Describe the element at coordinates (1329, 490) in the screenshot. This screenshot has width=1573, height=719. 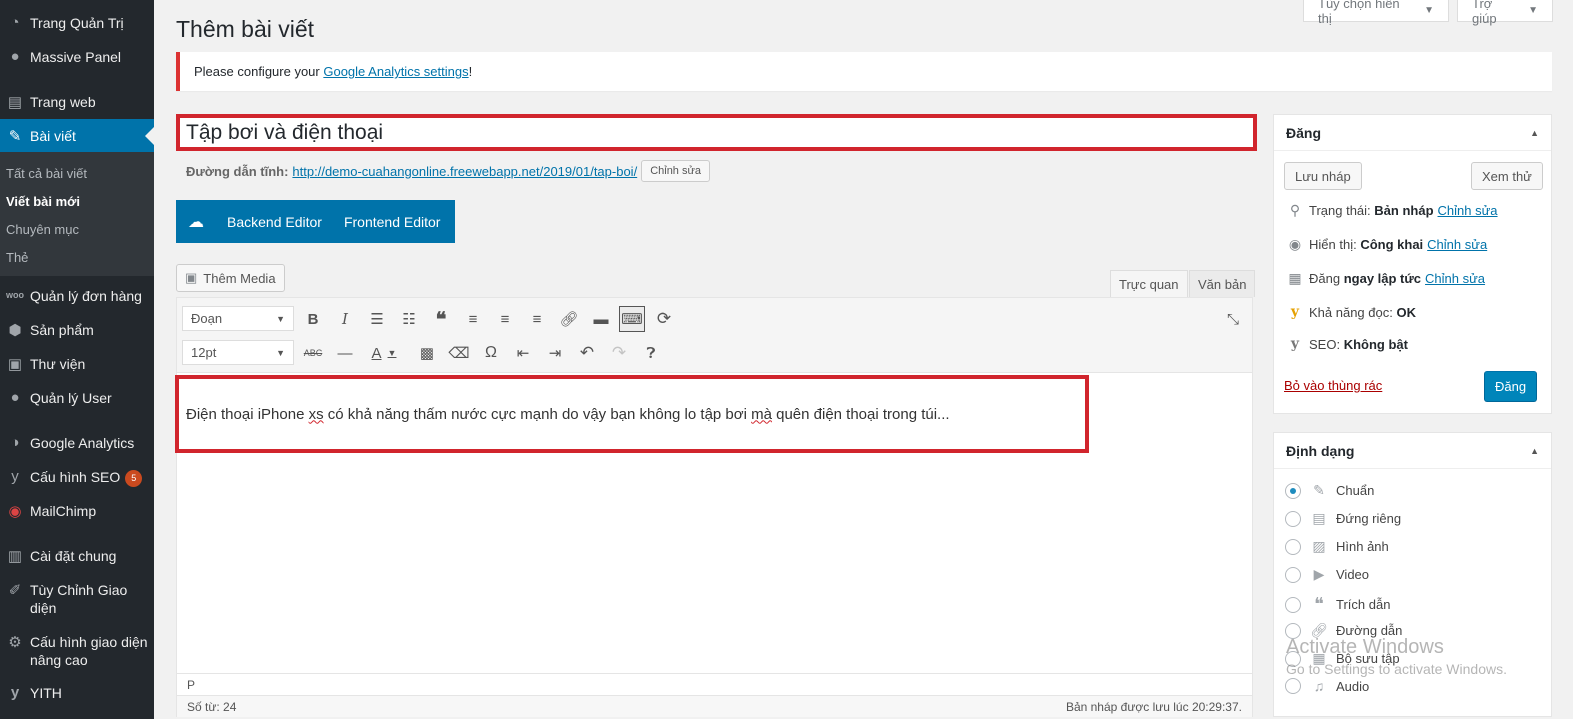
I see `format-option-standard: ✎ Chuẩn` at that location.